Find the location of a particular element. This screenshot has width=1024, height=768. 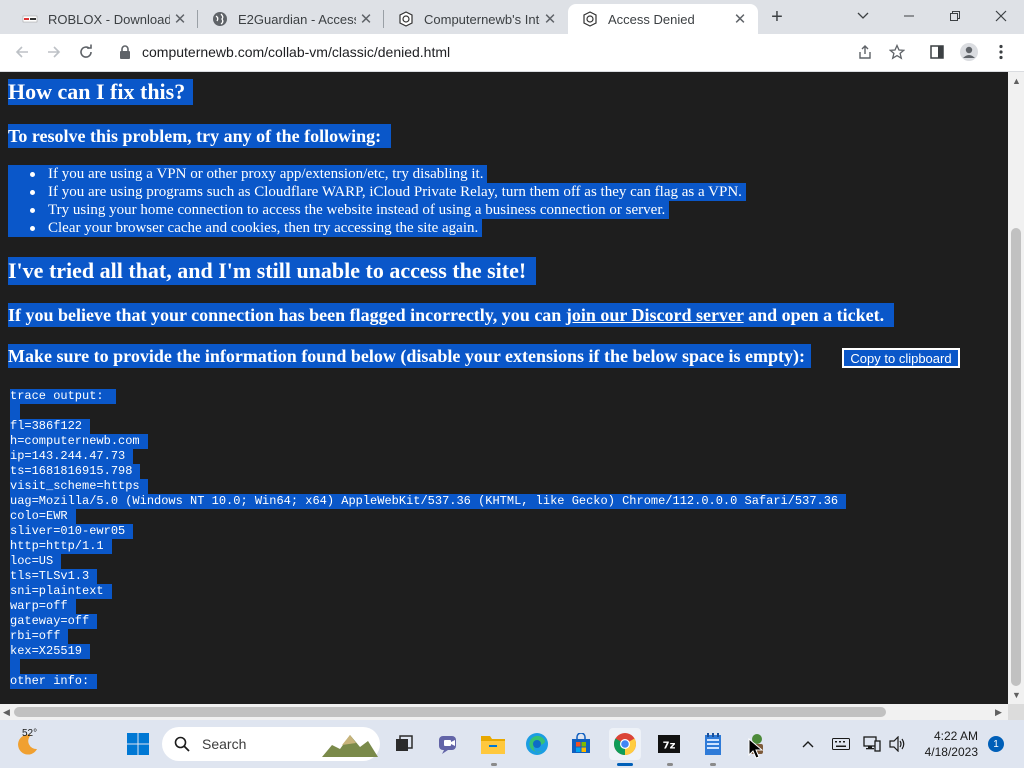

trace-line: visit_scheme=https is located at coordinates (79, 486).